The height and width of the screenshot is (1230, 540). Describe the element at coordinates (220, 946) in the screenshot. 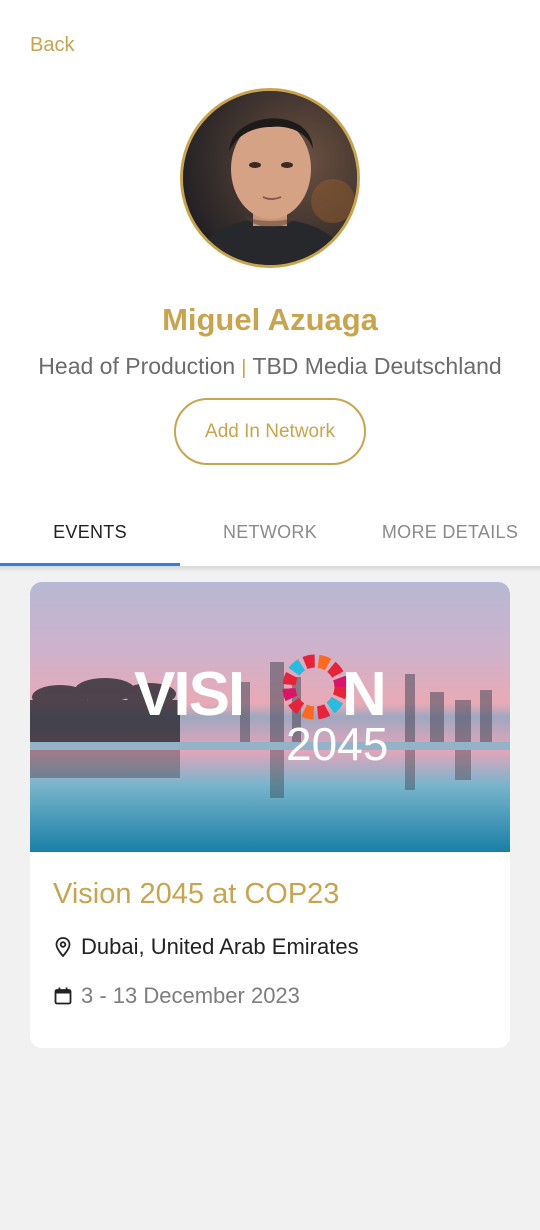

I see `event-location: Dubai, United Arab Emirates` at that location.